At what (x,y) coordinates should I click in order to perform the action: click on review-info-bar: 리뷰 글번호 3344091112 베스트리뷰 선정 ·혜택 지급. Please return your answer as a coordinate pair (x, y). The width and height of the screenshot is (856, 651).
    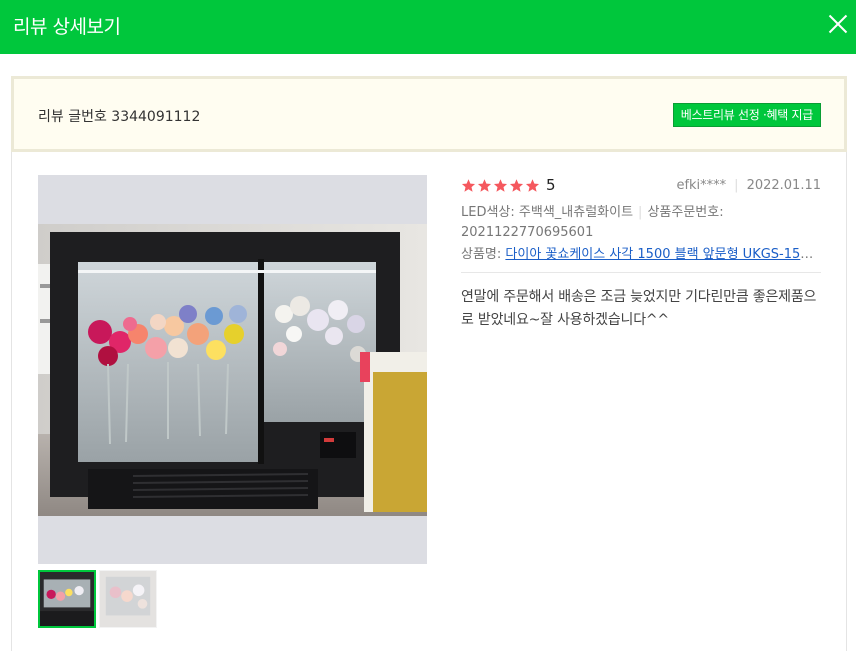
    Looking at the image, I should click on (429, 114).